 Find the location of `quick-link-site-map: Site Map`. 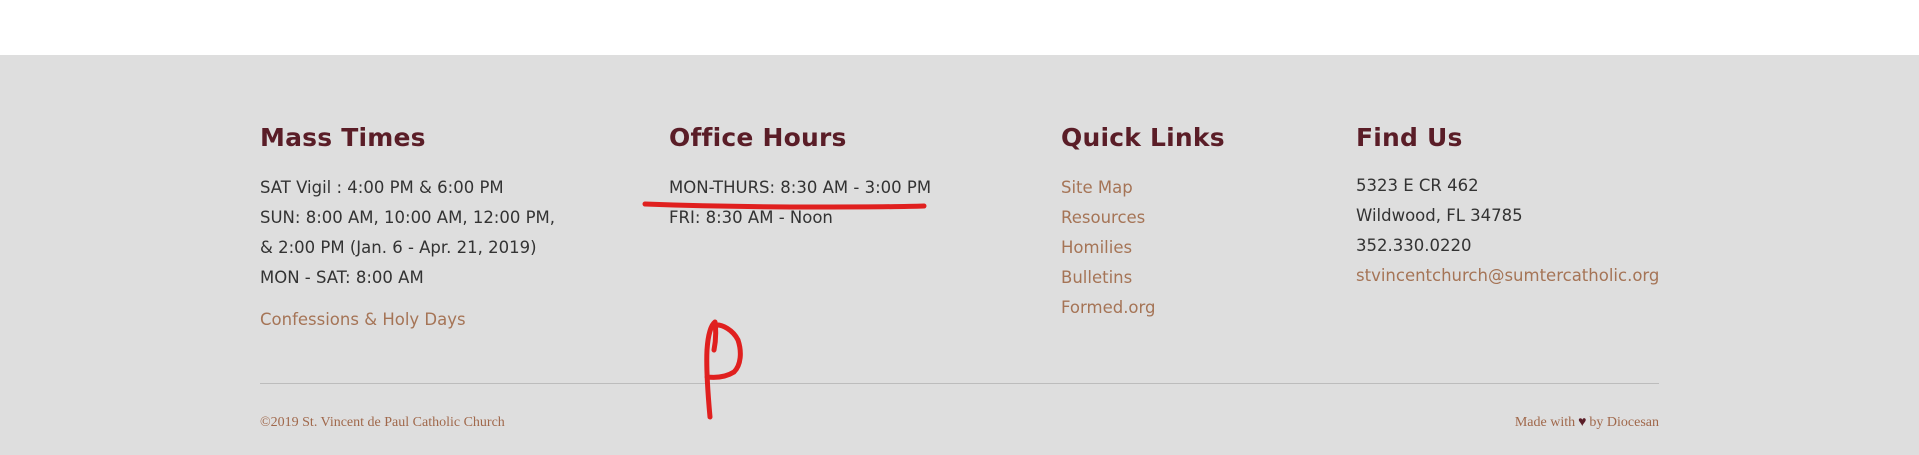

quick-link-site-map: Site Map is located at coordinates (1143, 188).